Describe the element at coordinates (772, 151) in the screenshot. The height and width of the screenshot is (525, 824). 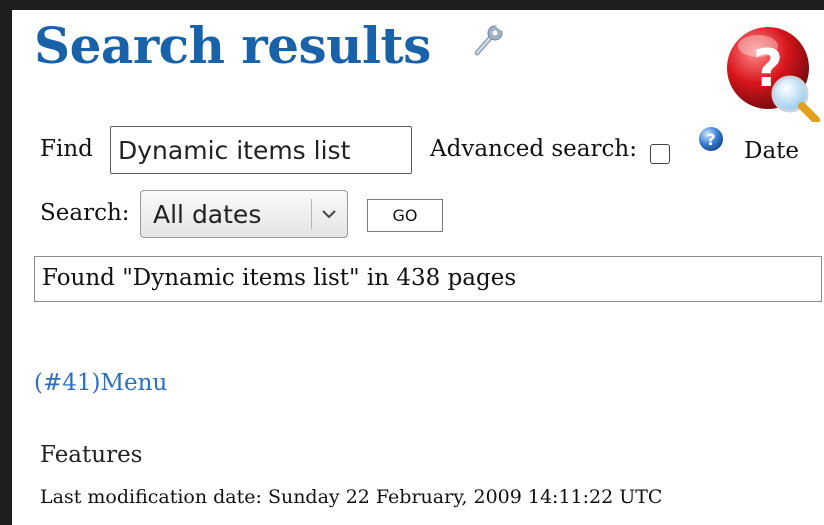
I see `date-label: Date` at that location.